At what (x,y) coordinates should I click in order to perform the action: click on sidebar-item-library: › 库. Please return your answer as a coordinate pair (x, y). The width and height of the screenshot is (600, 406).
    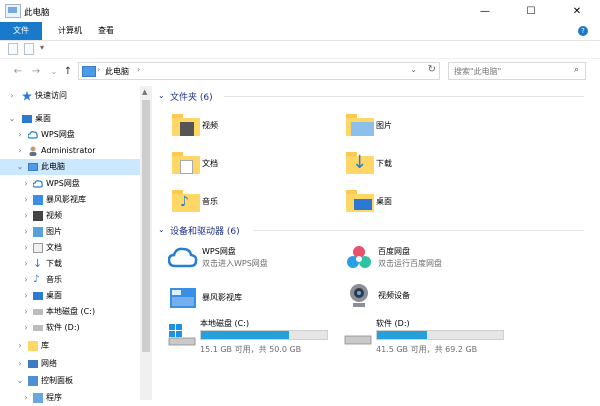
    Looking at the image, I should click on (70, 346).